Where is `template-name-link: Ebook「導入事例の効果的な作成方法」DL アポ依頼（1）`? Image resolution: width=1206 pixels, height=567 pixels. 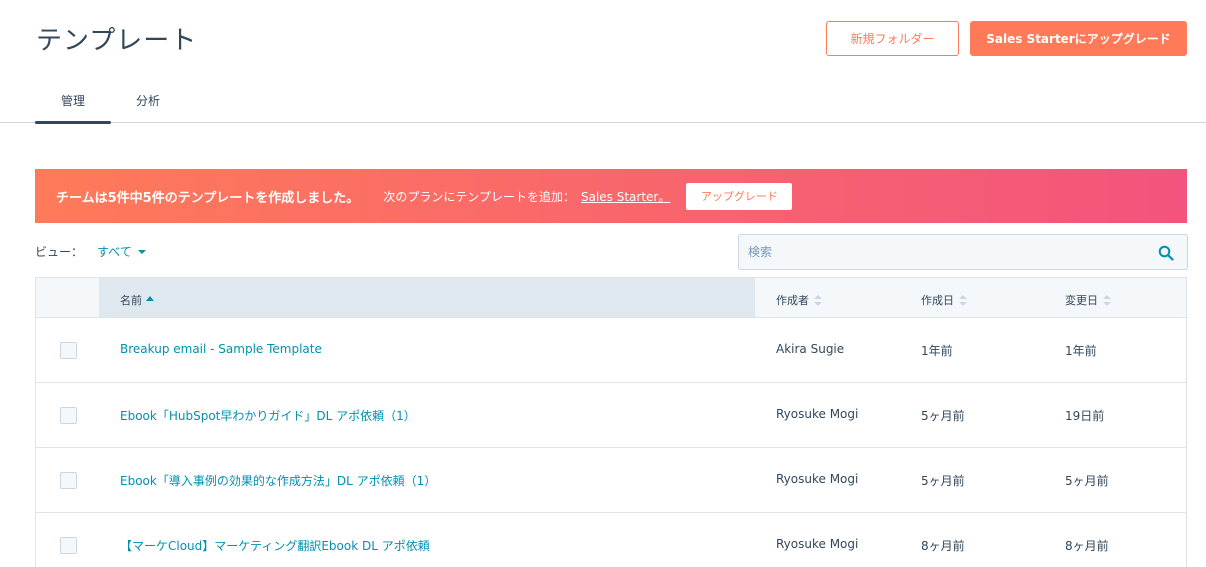 template-name-link: Ebook「導入事例の効果的な作成方法」DL アポ依頼（1） is located at coordinates (278, 480).